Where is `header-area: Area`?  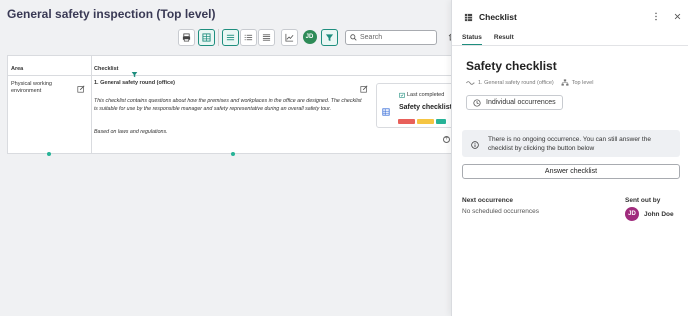
header-area: Area is located at coordinates (17, 69).